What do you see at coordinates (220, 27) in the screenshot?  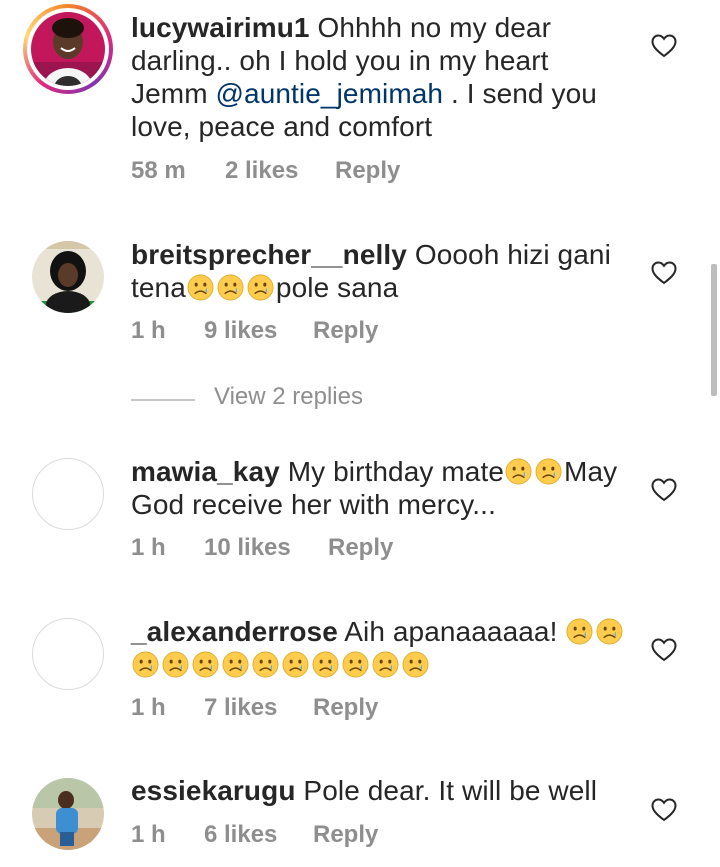 I see `comment-username: lucywairimu1` at bounding box center [220, 27].